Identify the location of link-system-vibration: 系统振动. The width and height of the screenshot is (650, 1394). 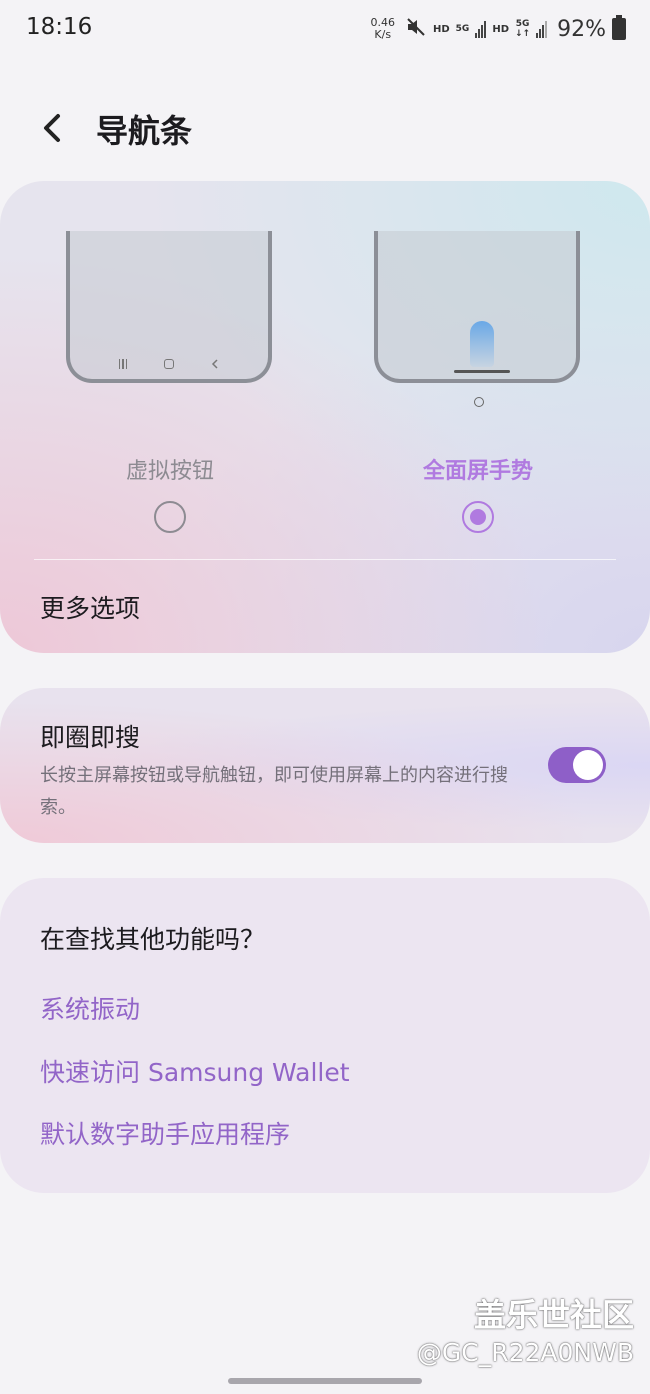
(90, 1008).